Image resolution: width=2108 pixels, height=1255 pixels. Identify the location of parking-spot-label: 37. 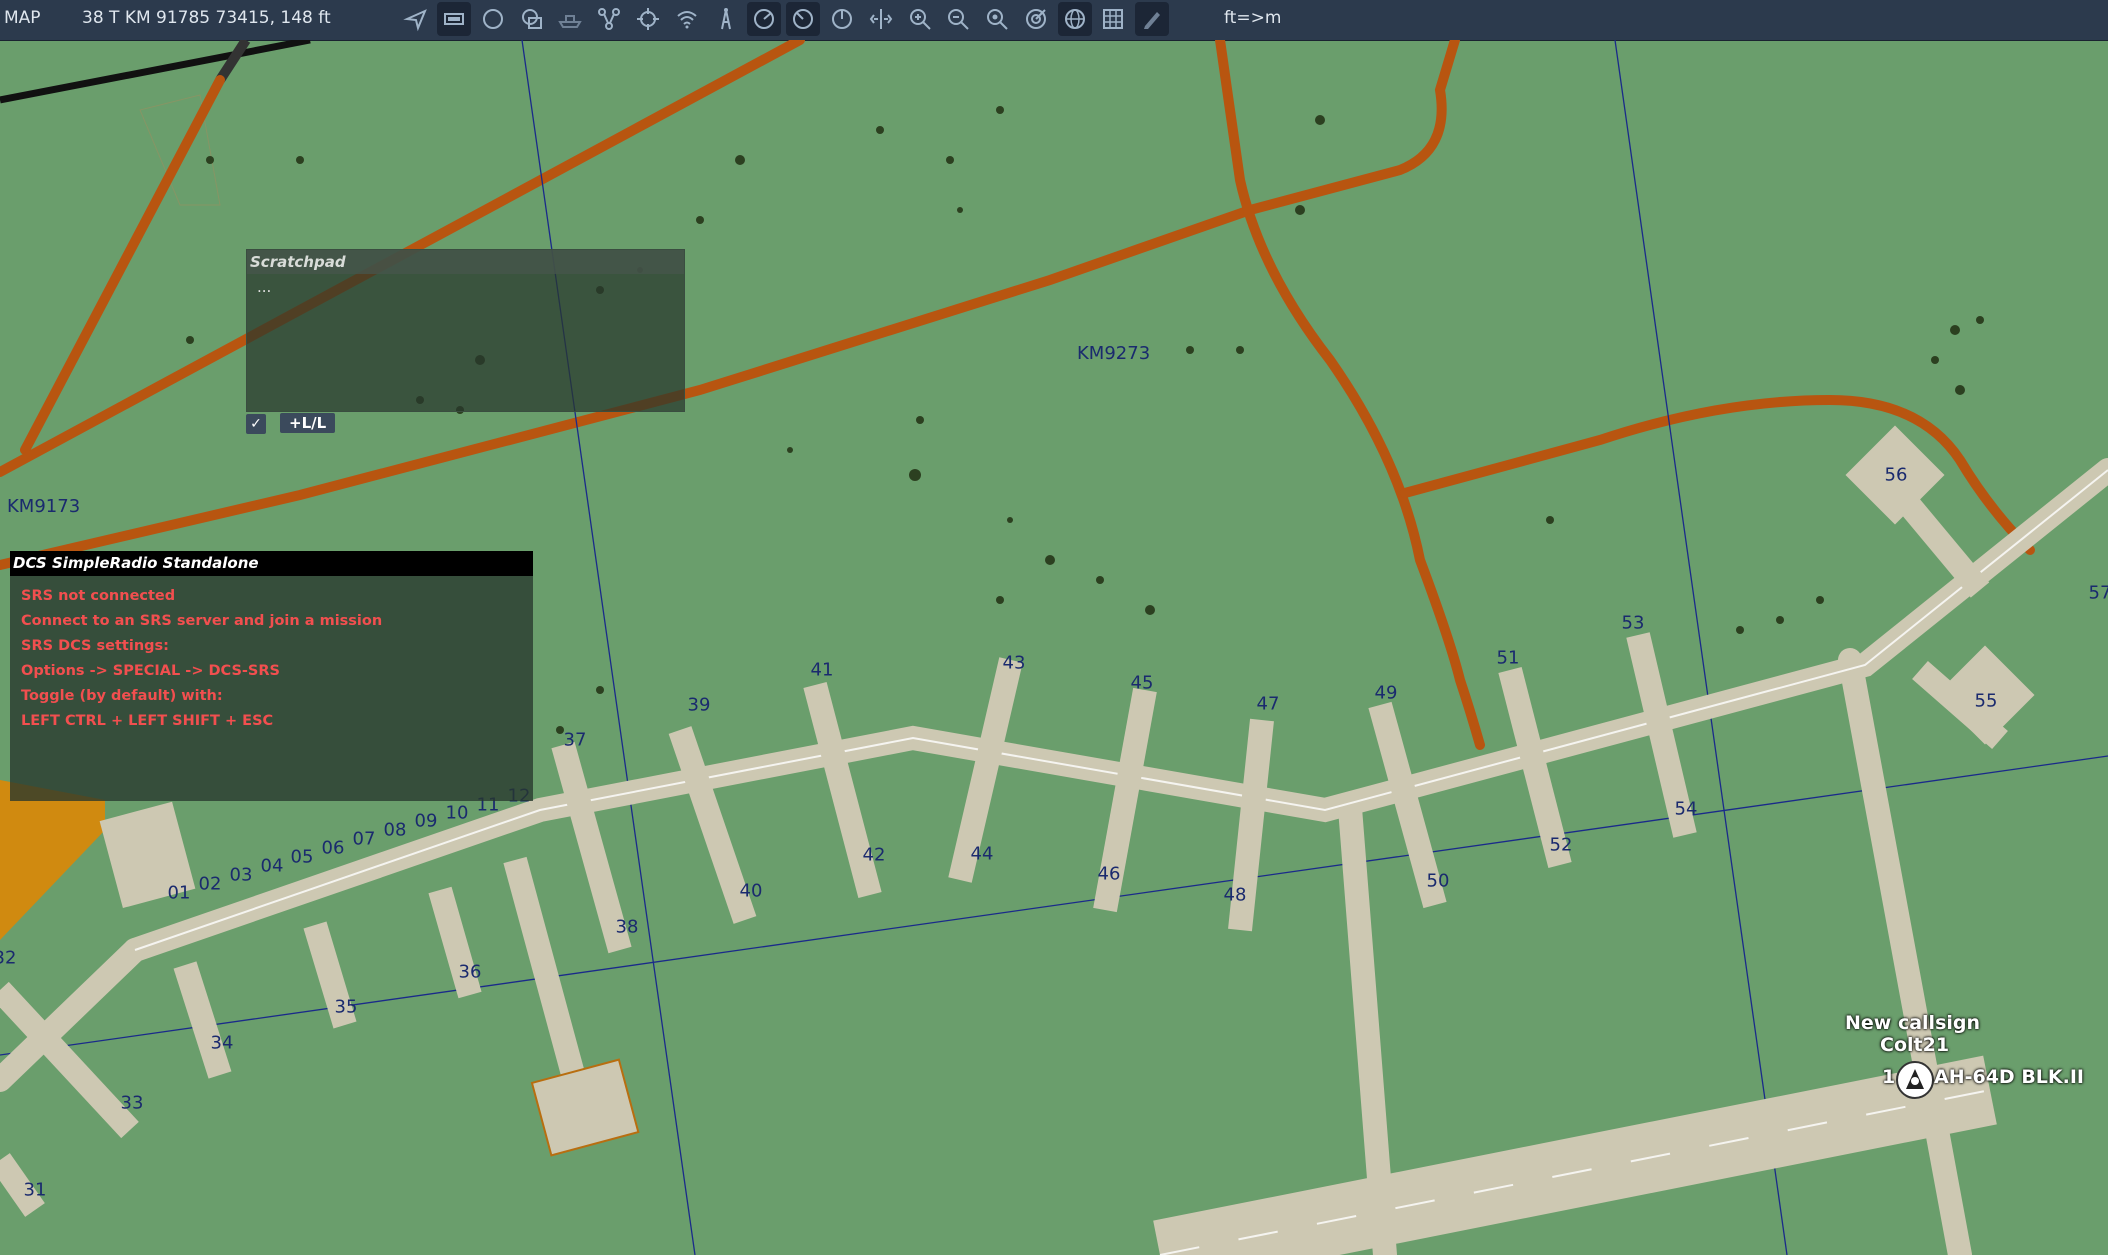
(575, 740).